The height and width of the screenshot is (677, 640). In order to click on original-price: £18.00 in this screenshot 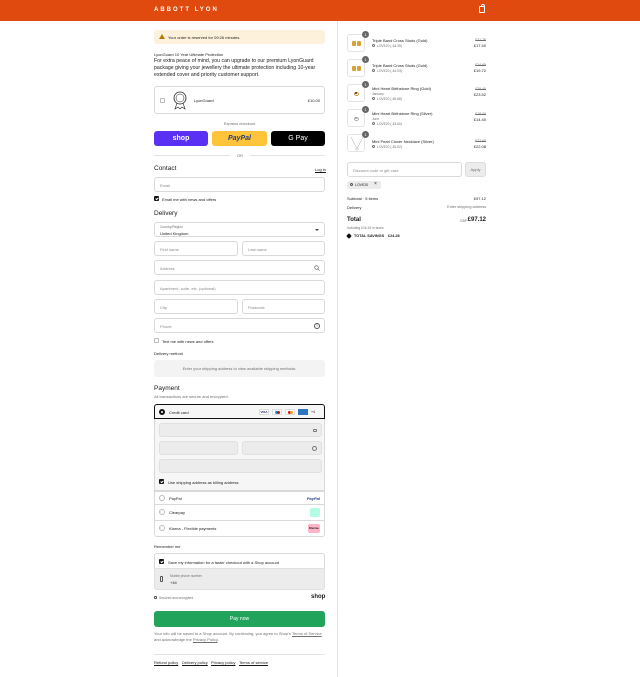, I will do `click(480, 114)`.